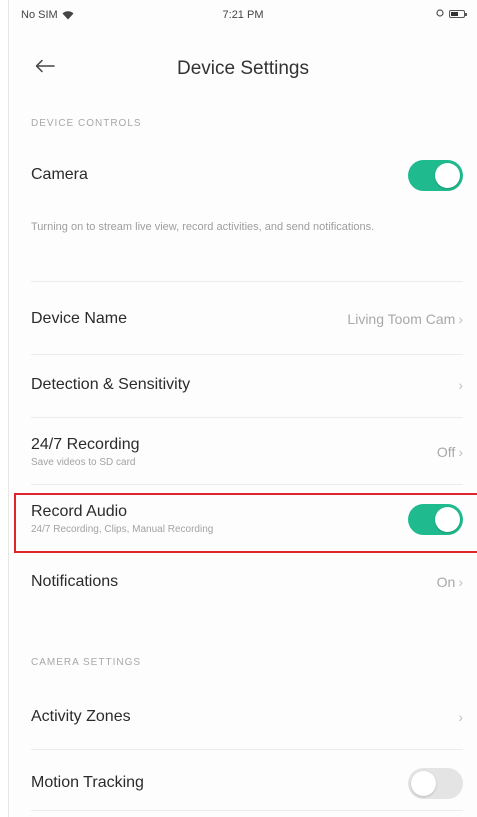  What do you see at coordinates (85, 444) in the screenshot?
I see `recording-label: 24/7 Recording` at bounding box center [85, 444].